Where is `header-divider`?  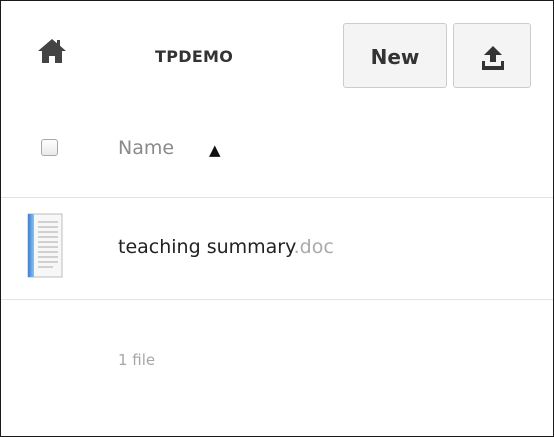 header-divider is located at coordinates (277, 197).